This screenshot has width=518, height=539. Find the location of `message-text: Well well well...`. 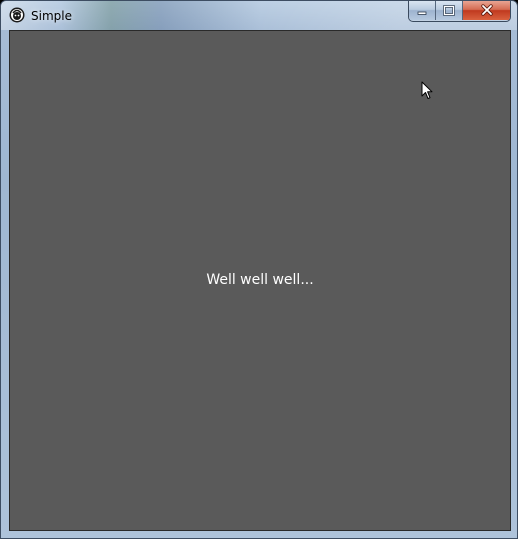

message-text: Well well well... is located at coordinates (260, 280).